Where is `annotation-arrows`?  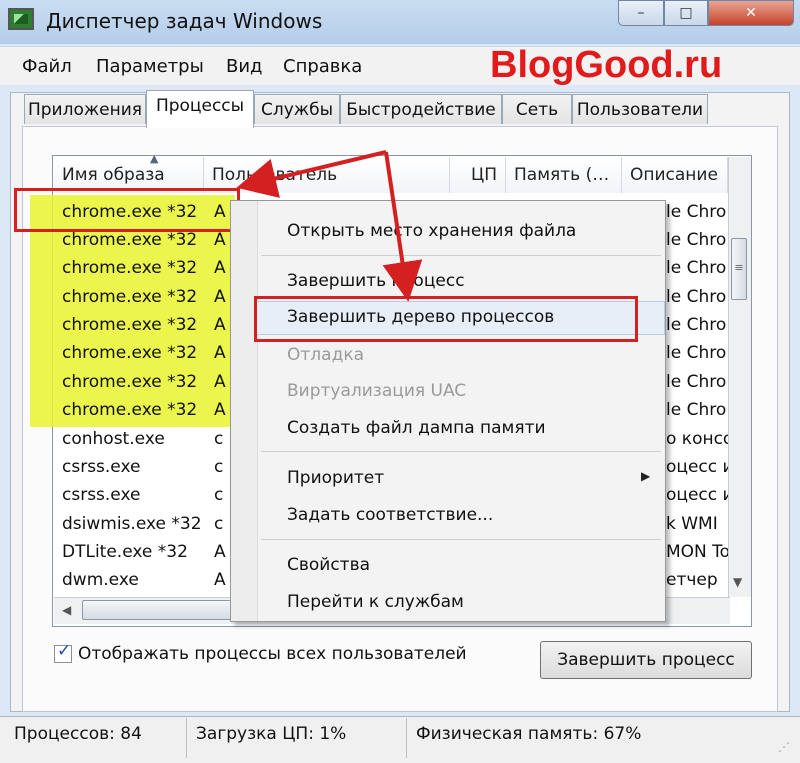 annotation-arrows is located at coordinates (329, 226).